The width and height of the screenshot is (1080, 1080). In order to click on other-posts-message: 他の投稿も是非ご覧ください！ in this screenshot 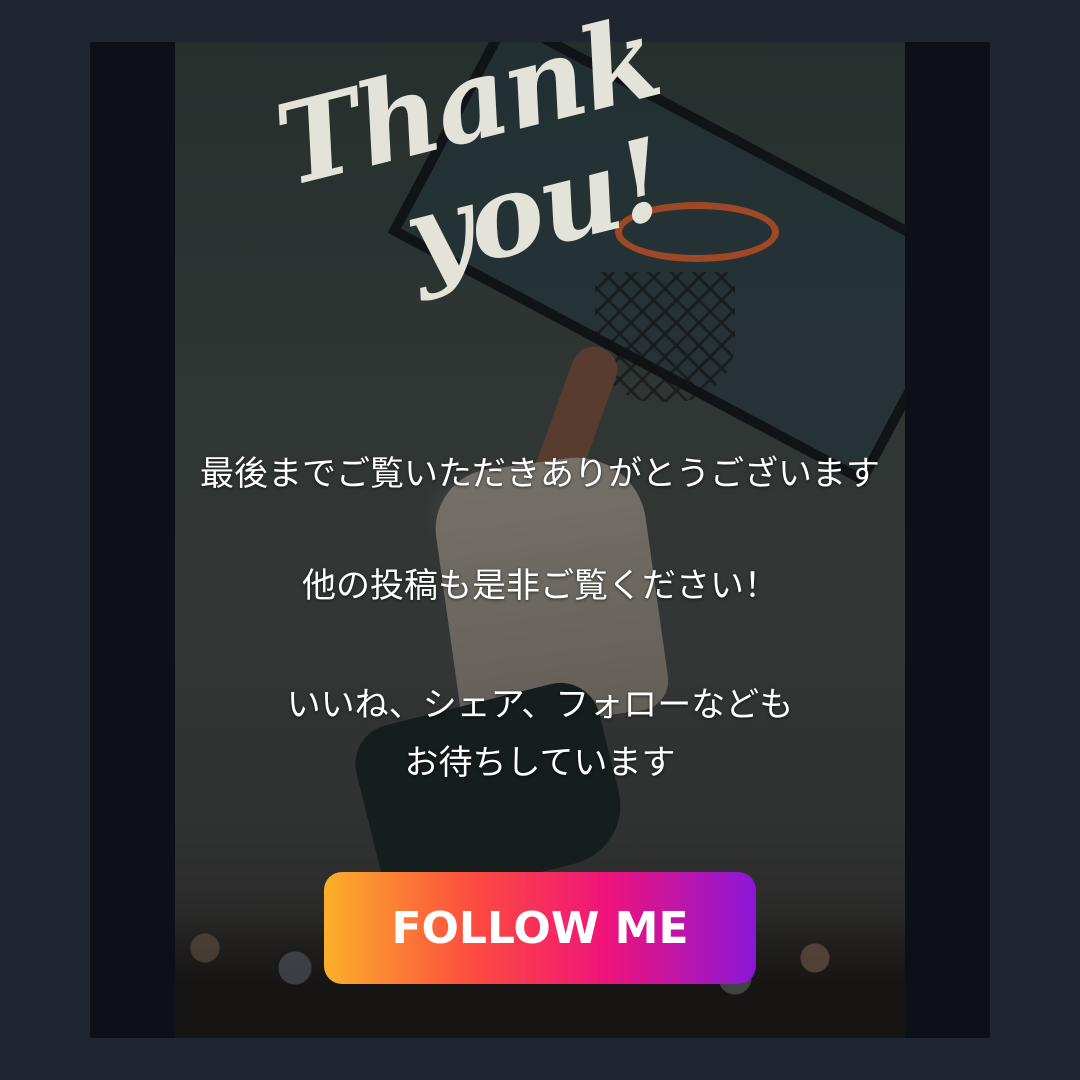, I will do `click(540, 586)`.